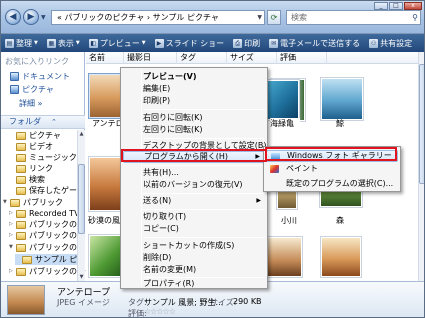 Image resolution: width=425 pixels, height=318 pixels. What do you see at coordinates (353, 17) in the screenshot?
I see `search-input: 検索 ⚲` at bounding box center [353, 17].